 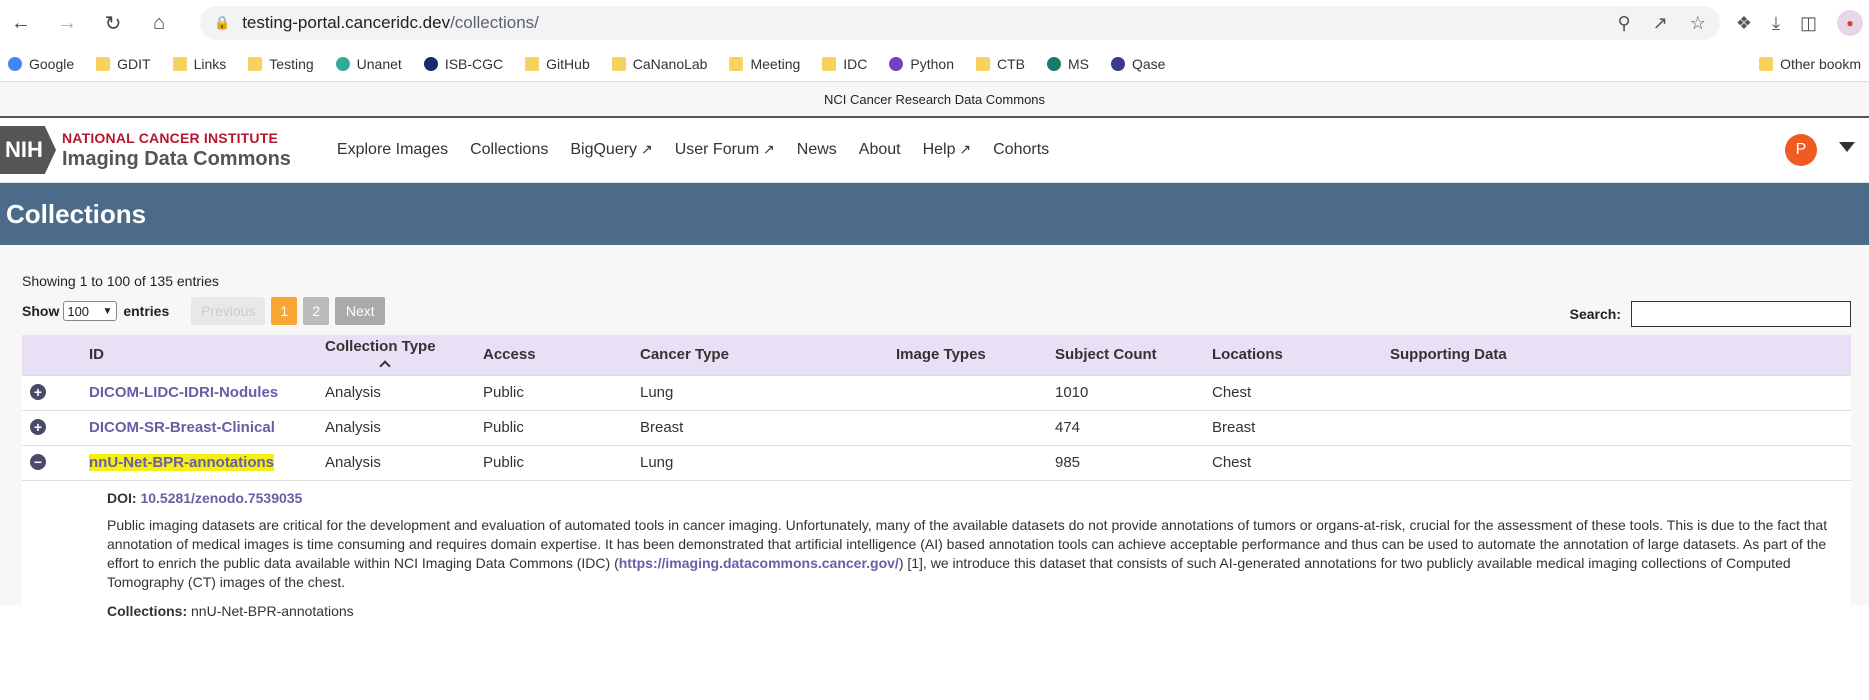 I want to click on external-link-icon: ↗, so click(x=963, y=149).